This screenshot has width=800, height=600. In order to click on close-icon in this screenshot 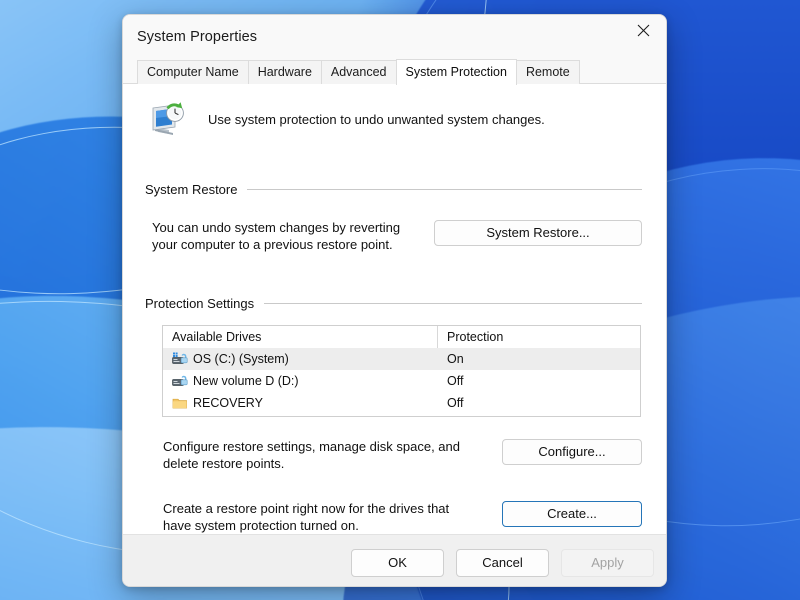, I will do `click(643, 30)`.